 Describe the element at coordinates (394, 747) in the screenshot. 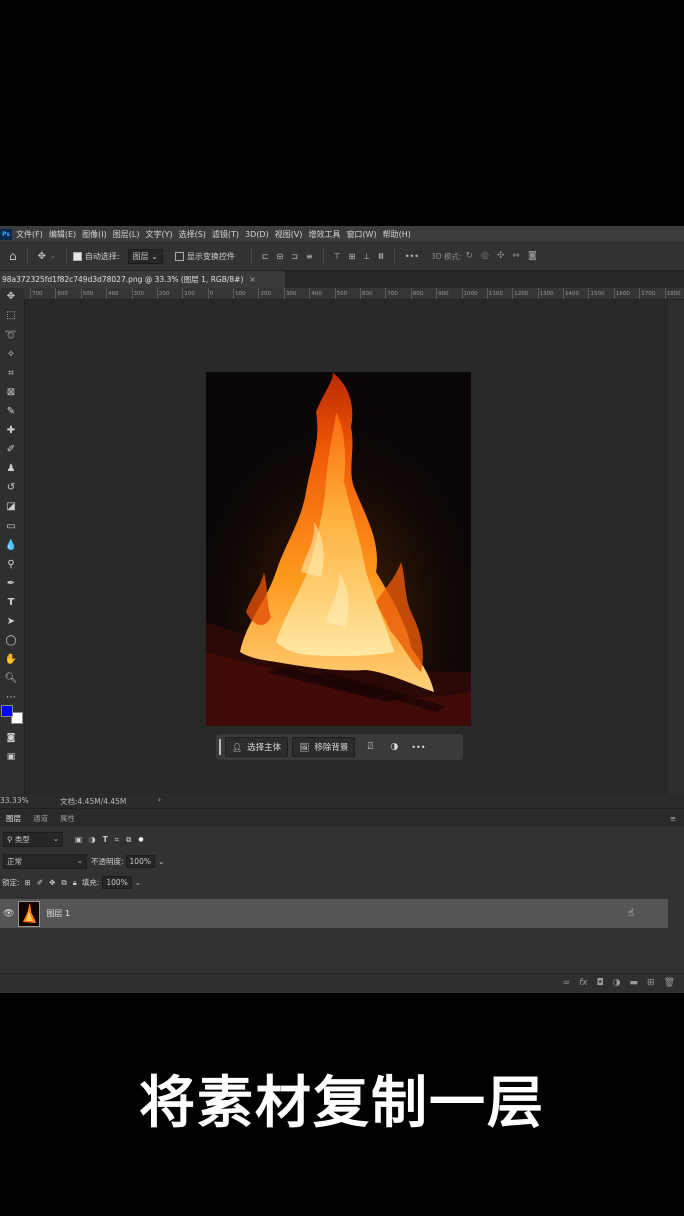

I see `adjustment-icon: ◑` at that location.